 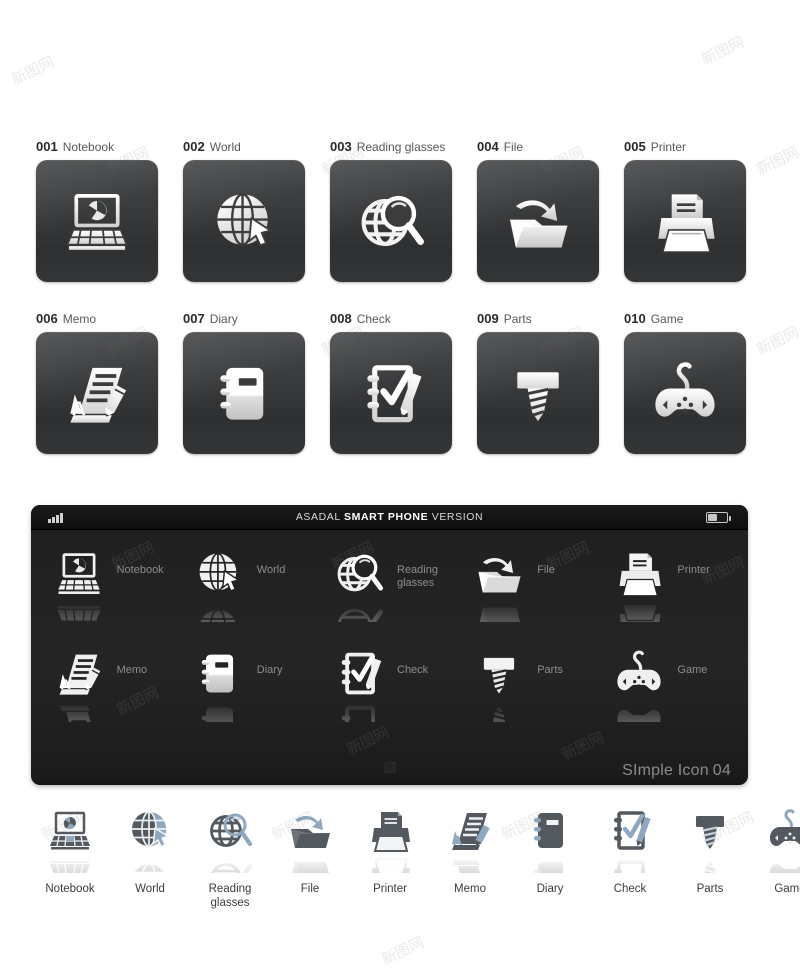 I want to click on tile-cell-004: 004 File, so click(x=538, y=210).